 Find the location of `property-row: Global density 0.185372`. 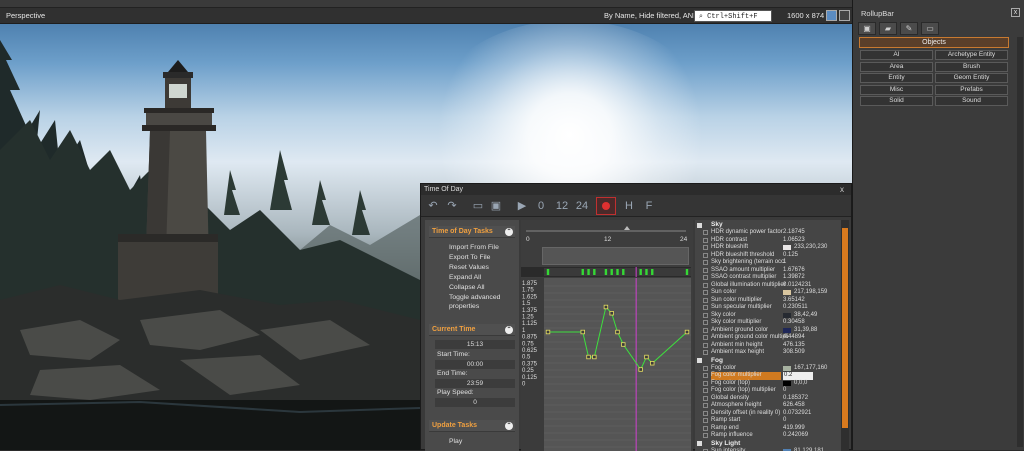

property-row: Global density 0.185372 is located at coordinates (768, 399).